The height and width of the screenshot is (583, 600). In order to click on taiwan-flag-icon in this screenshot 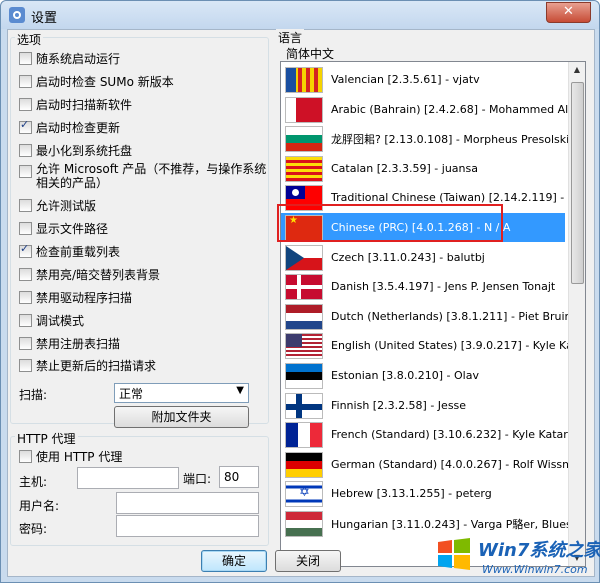, I will do `click(304, 197)`.